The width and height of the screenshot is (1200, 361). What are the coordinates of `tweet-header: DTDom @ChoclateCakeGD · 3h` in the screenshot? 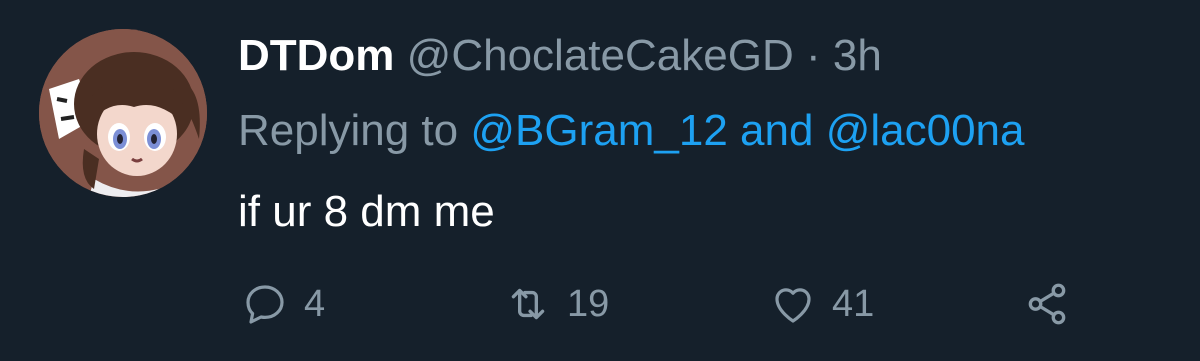 It's located at (560, 56).